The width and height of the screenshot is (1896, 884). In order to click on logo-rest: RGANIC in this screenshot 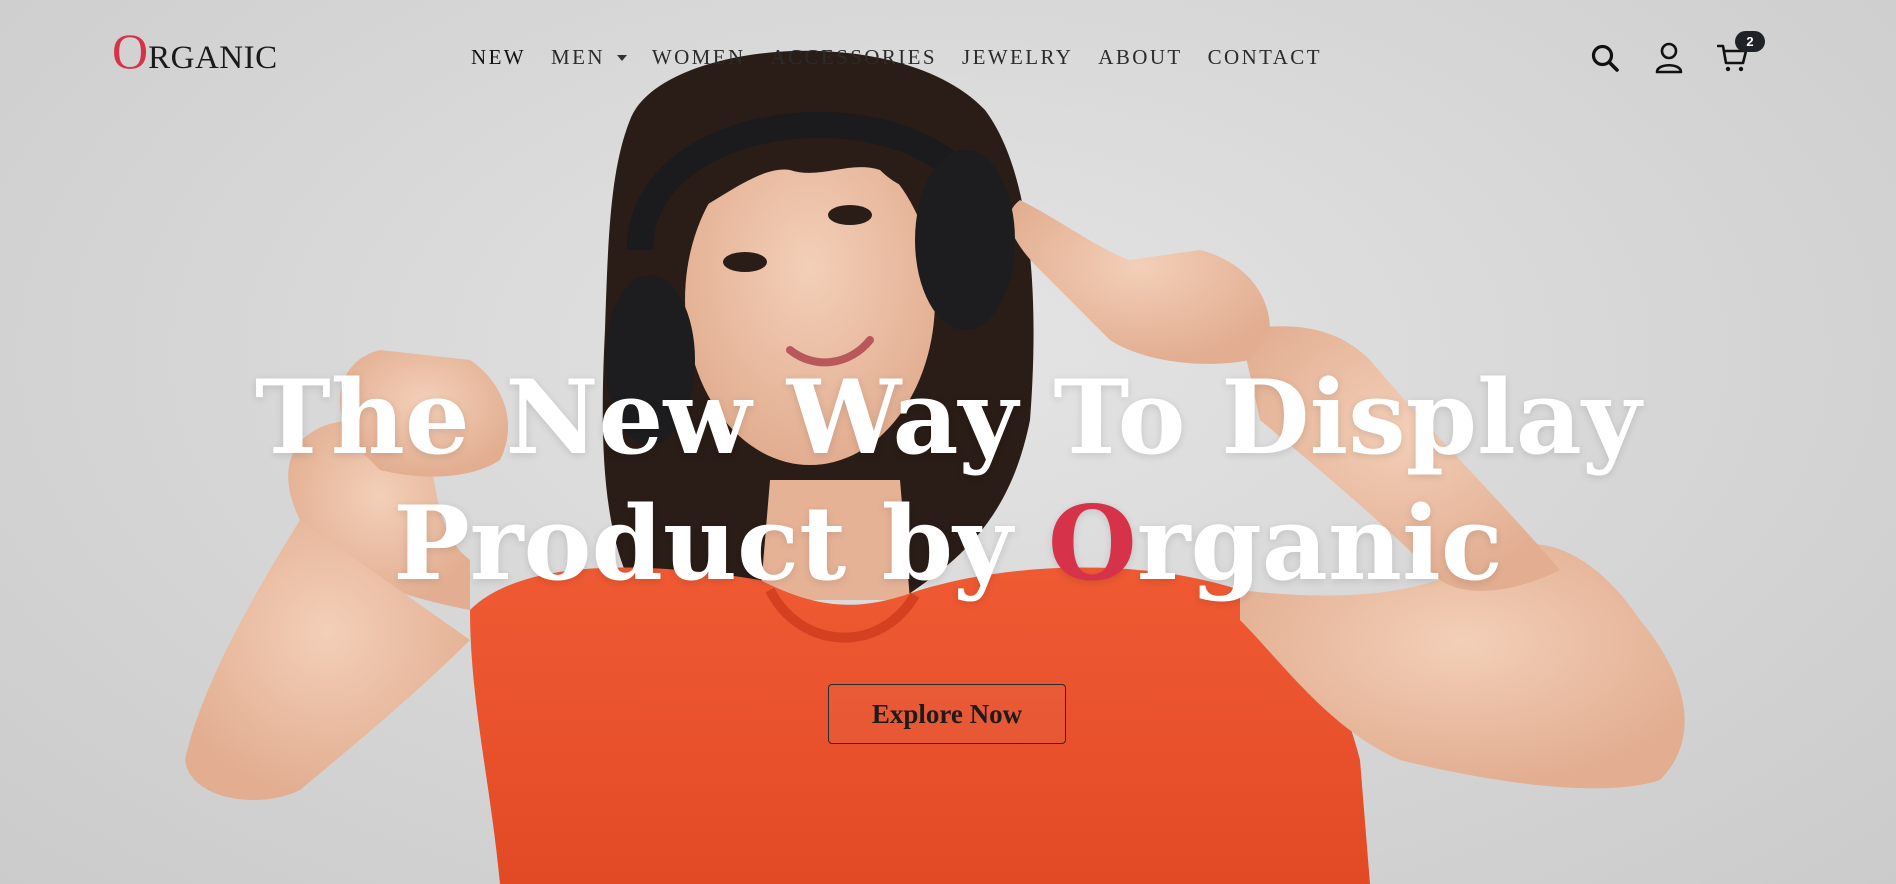, I will do `click(213, 58)`.